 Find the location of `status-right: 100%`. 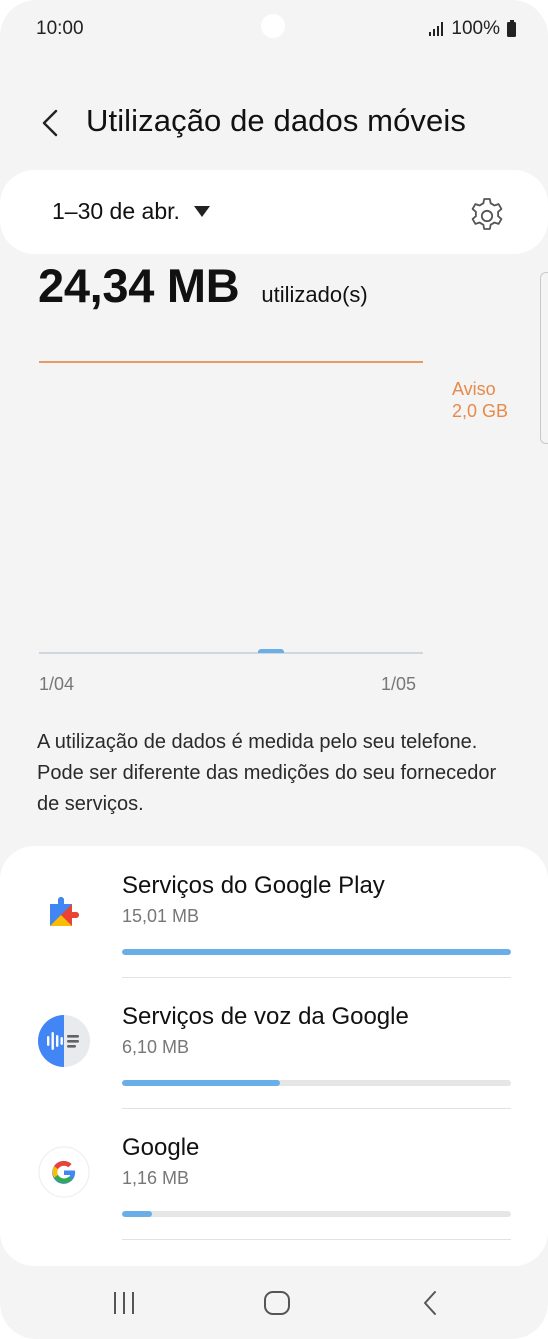

status-right: 100% is located at coordinates (472, 29).